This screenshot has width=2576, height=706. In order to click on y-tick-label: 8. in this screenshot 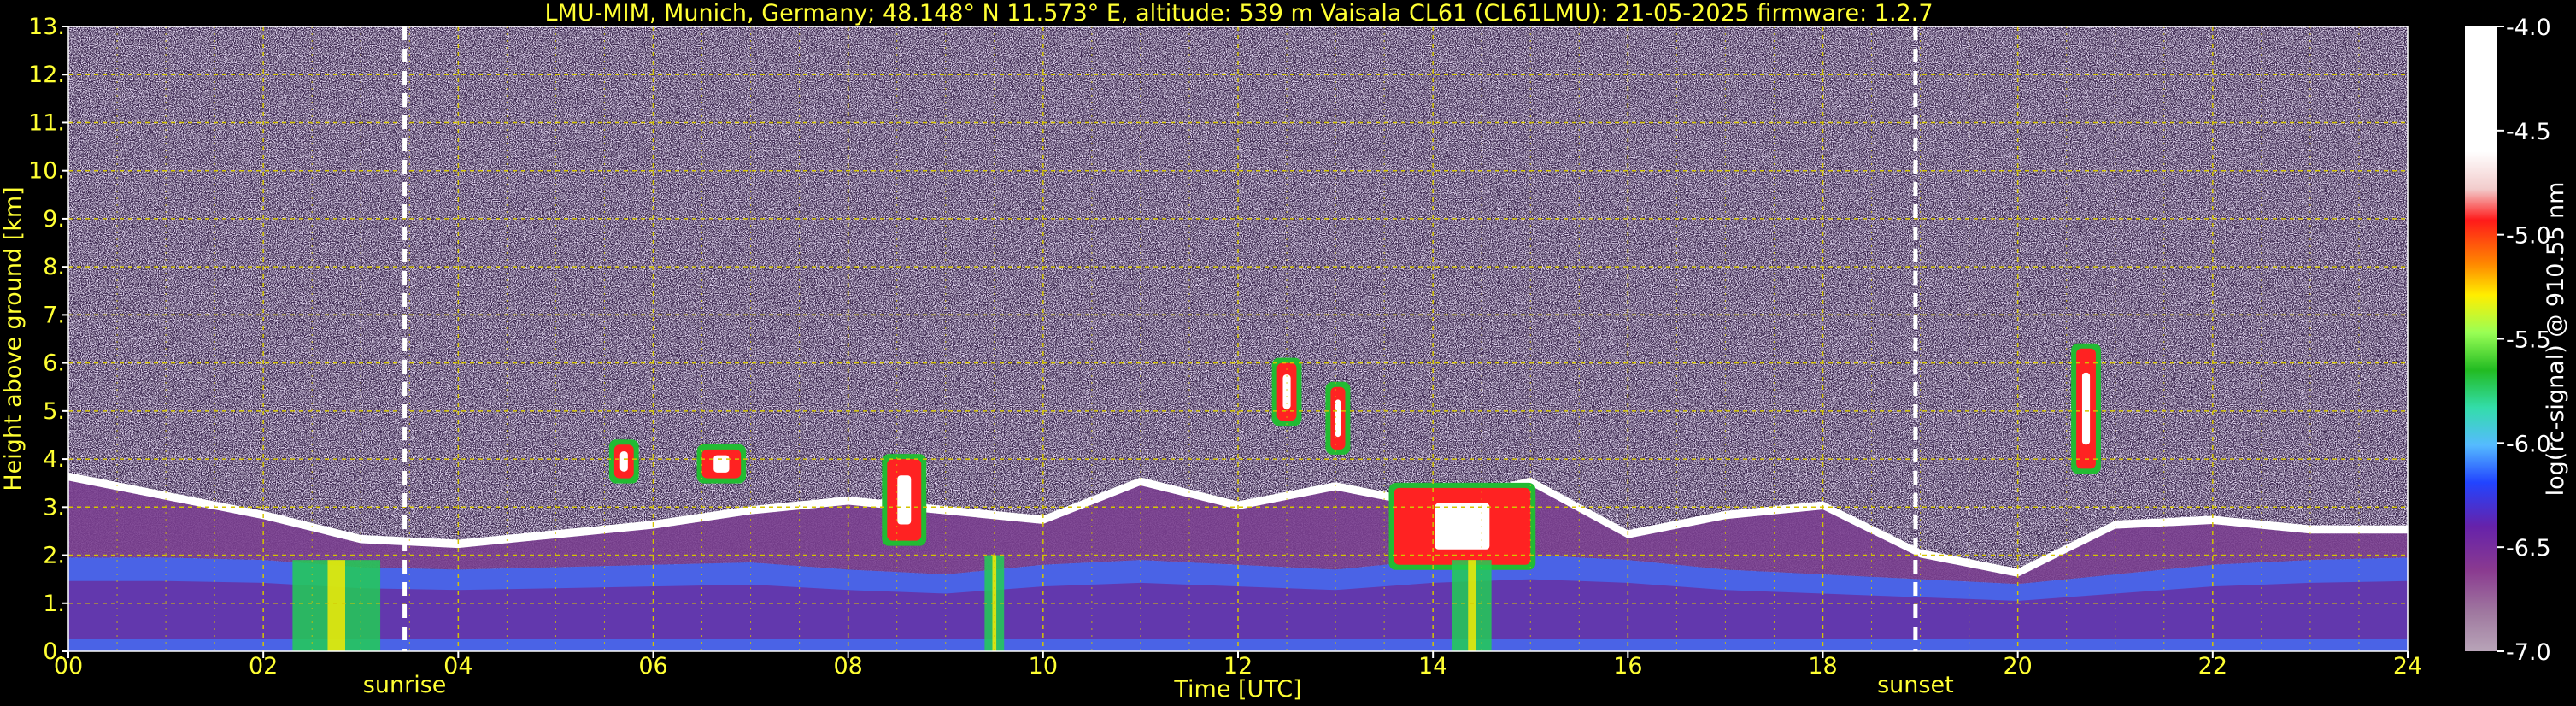, I will do `click(54, 267)`.